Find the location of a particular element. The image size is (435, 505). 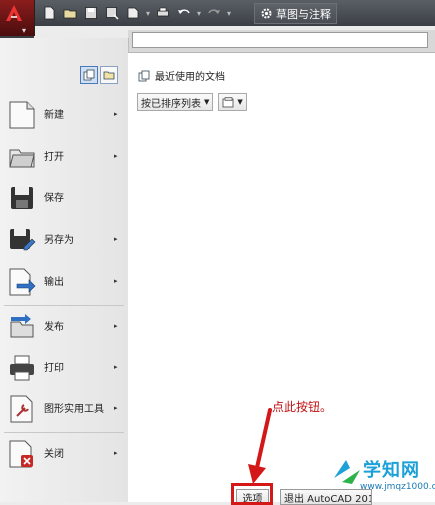

sort-controls: 按已排序列表 ▼ ▼ is located at coordinates (192, 102).